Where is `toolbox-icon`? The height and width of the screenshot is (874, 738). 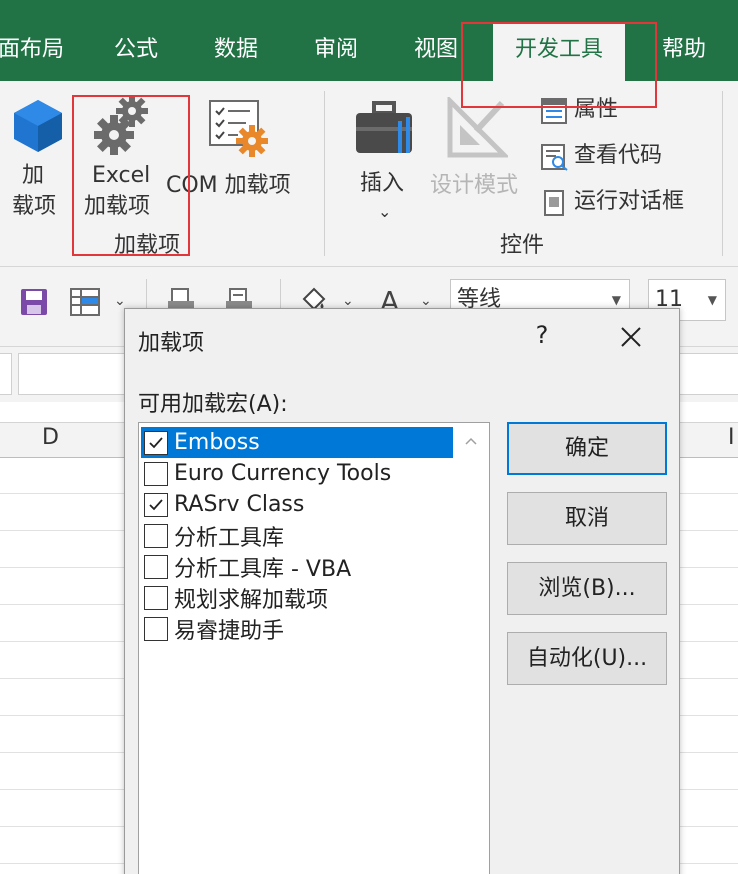 toolbox-icon is located at coordinates (384, 127).